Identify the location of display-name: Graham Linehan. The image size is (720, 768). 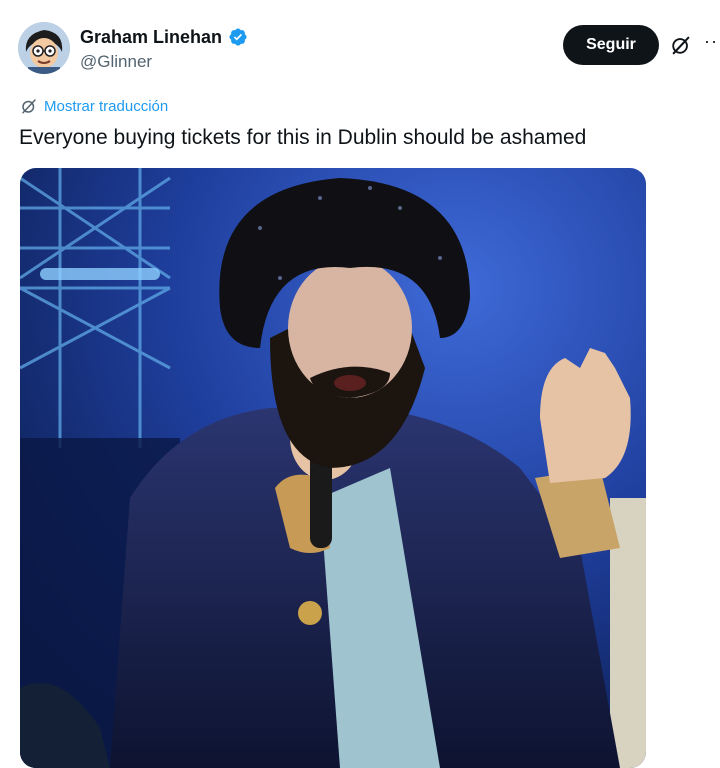
(151, 37).